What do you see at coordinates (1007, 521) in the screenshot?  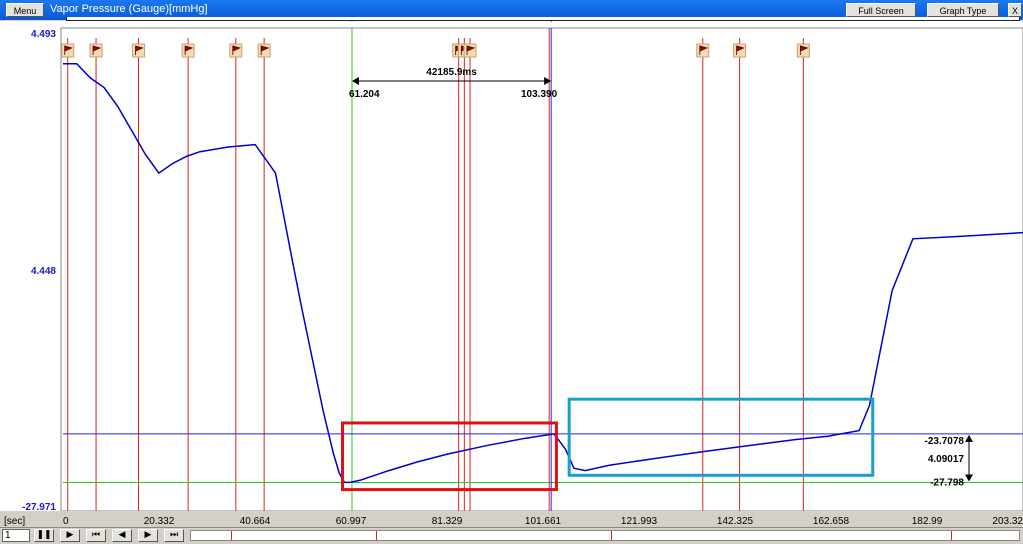 I see `x-tick-label: 203.32` at bounding box center [1007, 521].